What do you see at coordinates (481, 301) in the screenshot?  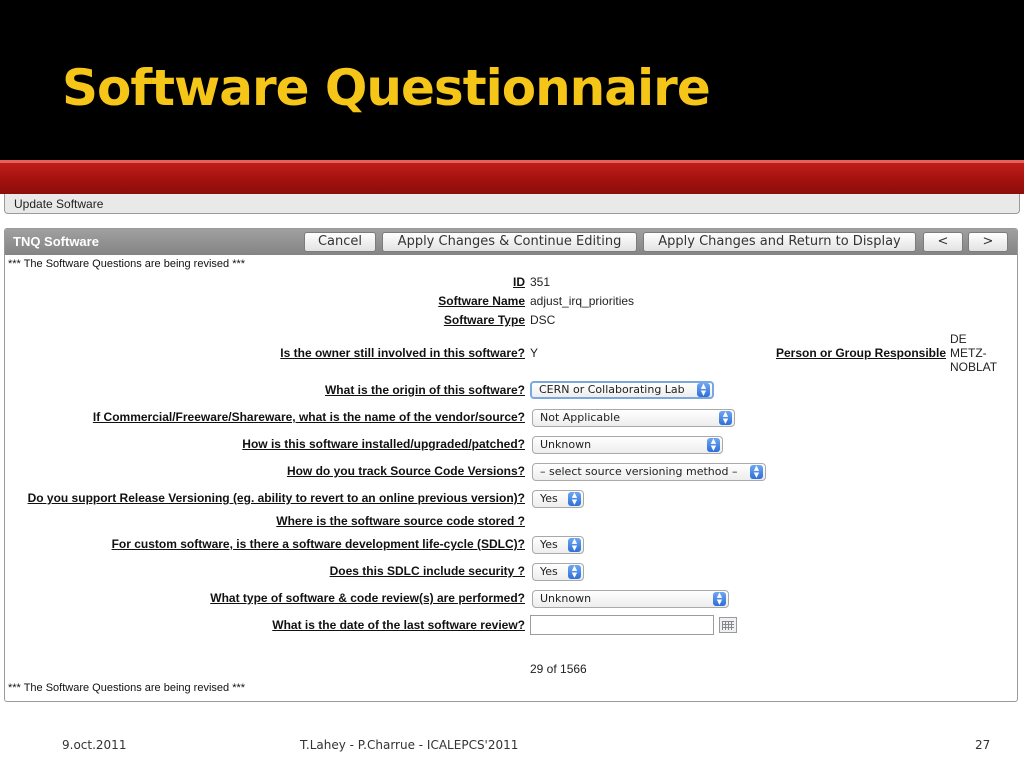 I see `software-name-label: Software Name` at bounding box center [481, 301].